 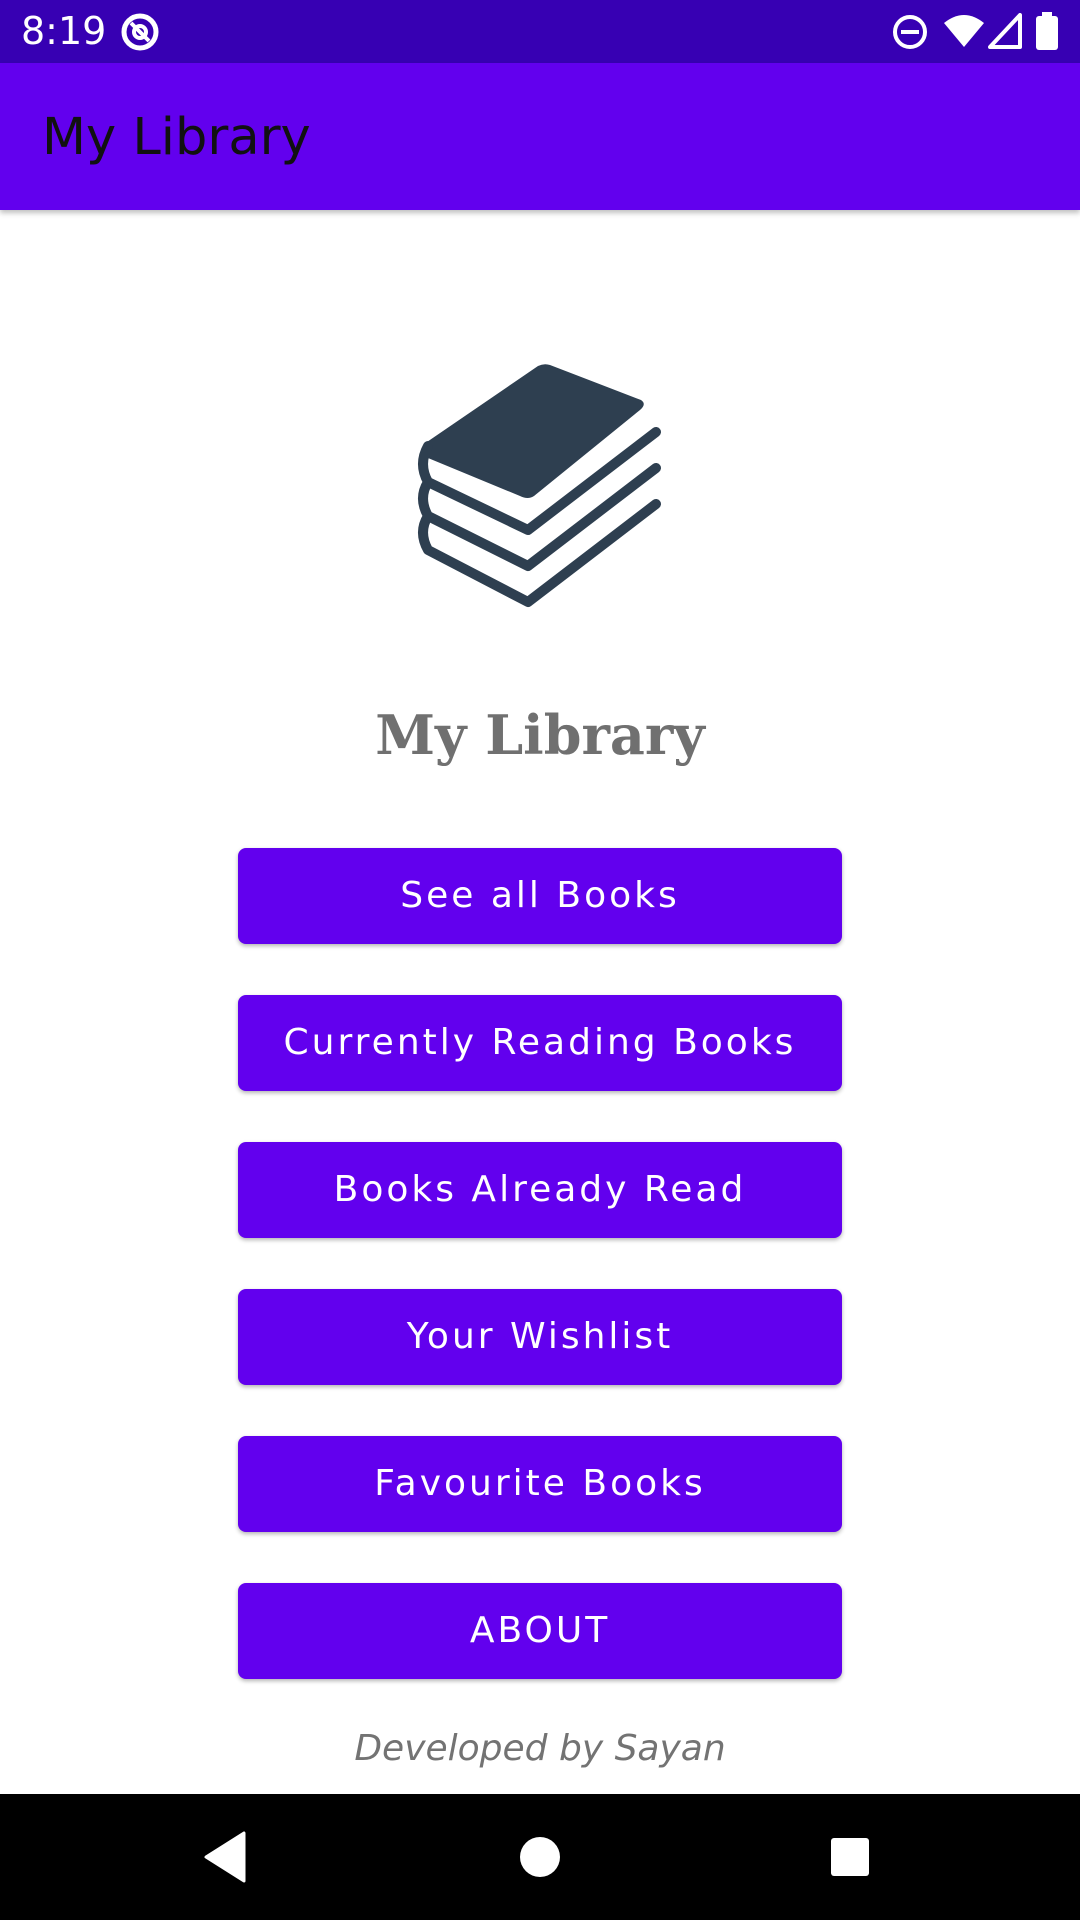 I want to click on status-bar: 8:19, so click(x=540, y=31).